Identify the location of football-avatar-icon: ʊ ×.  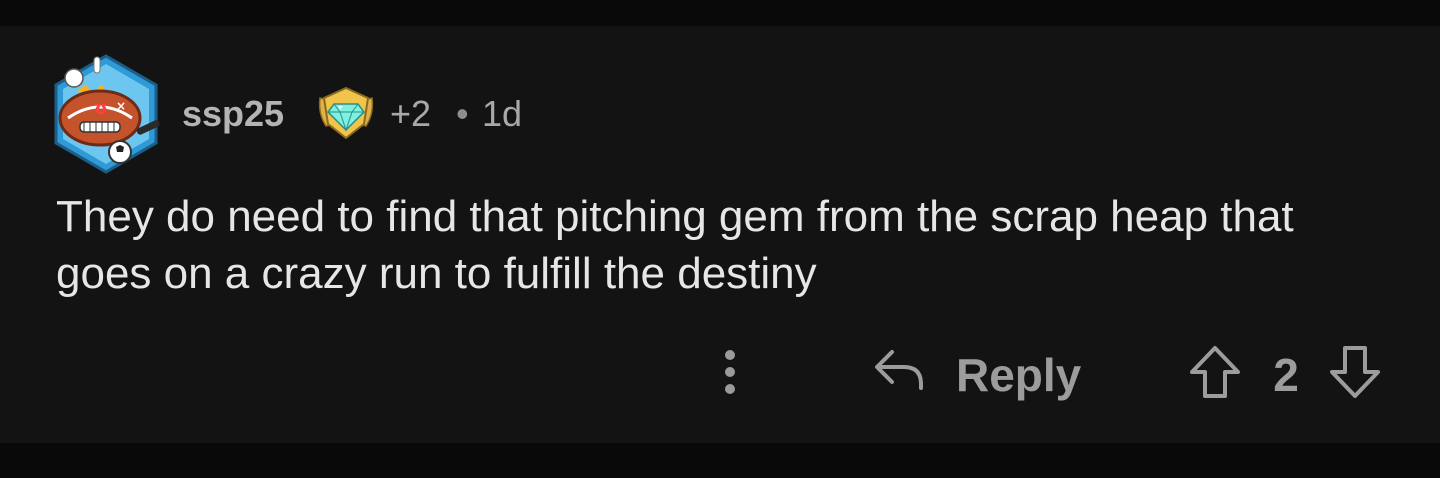
(107, 114).